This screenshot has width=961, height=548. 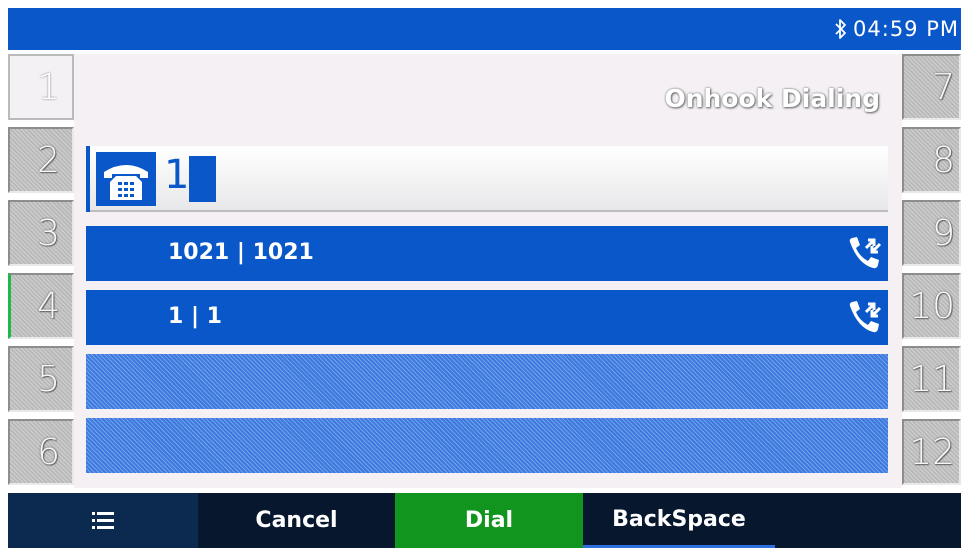 I want to click on status-bar: 04:59 PM, so click(x=484, y=29).